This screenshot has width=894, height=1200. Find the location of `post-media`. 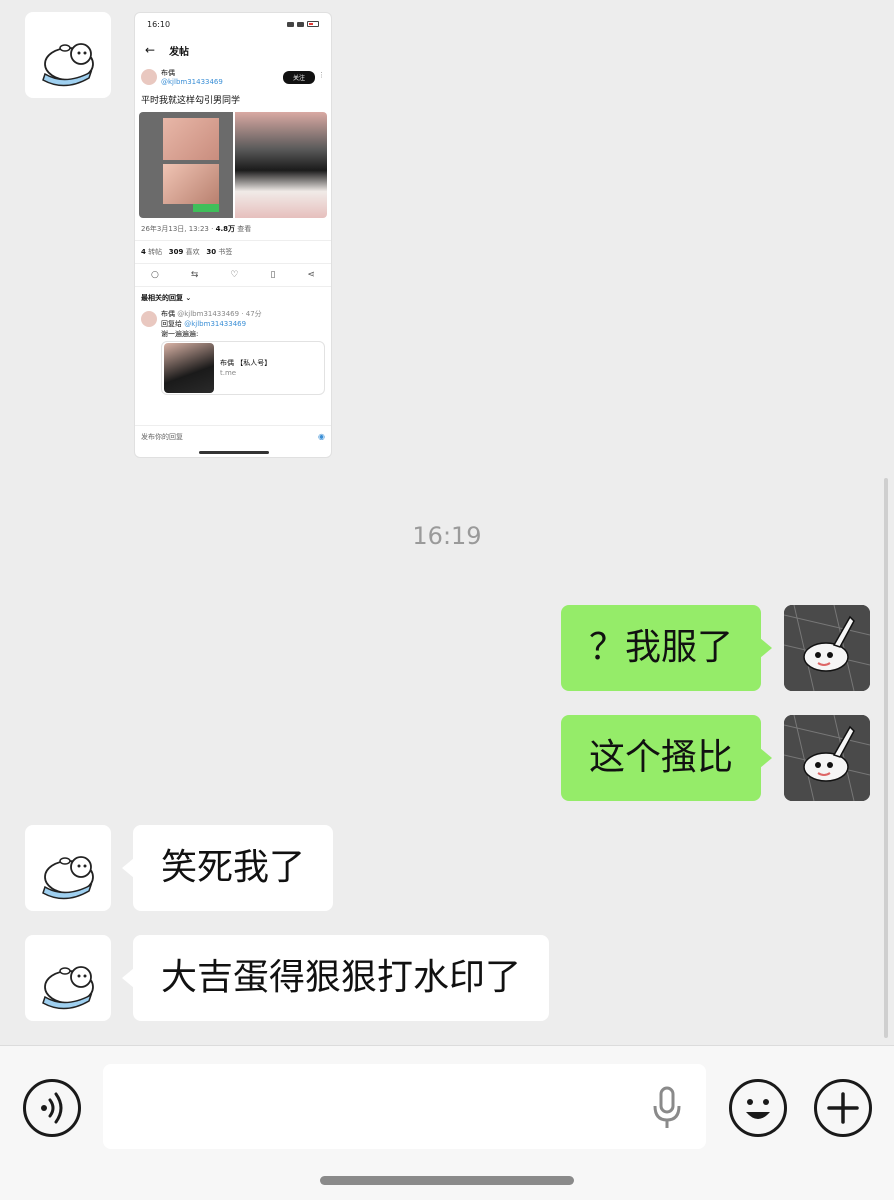

post-media is located at coordinates (233, 165).